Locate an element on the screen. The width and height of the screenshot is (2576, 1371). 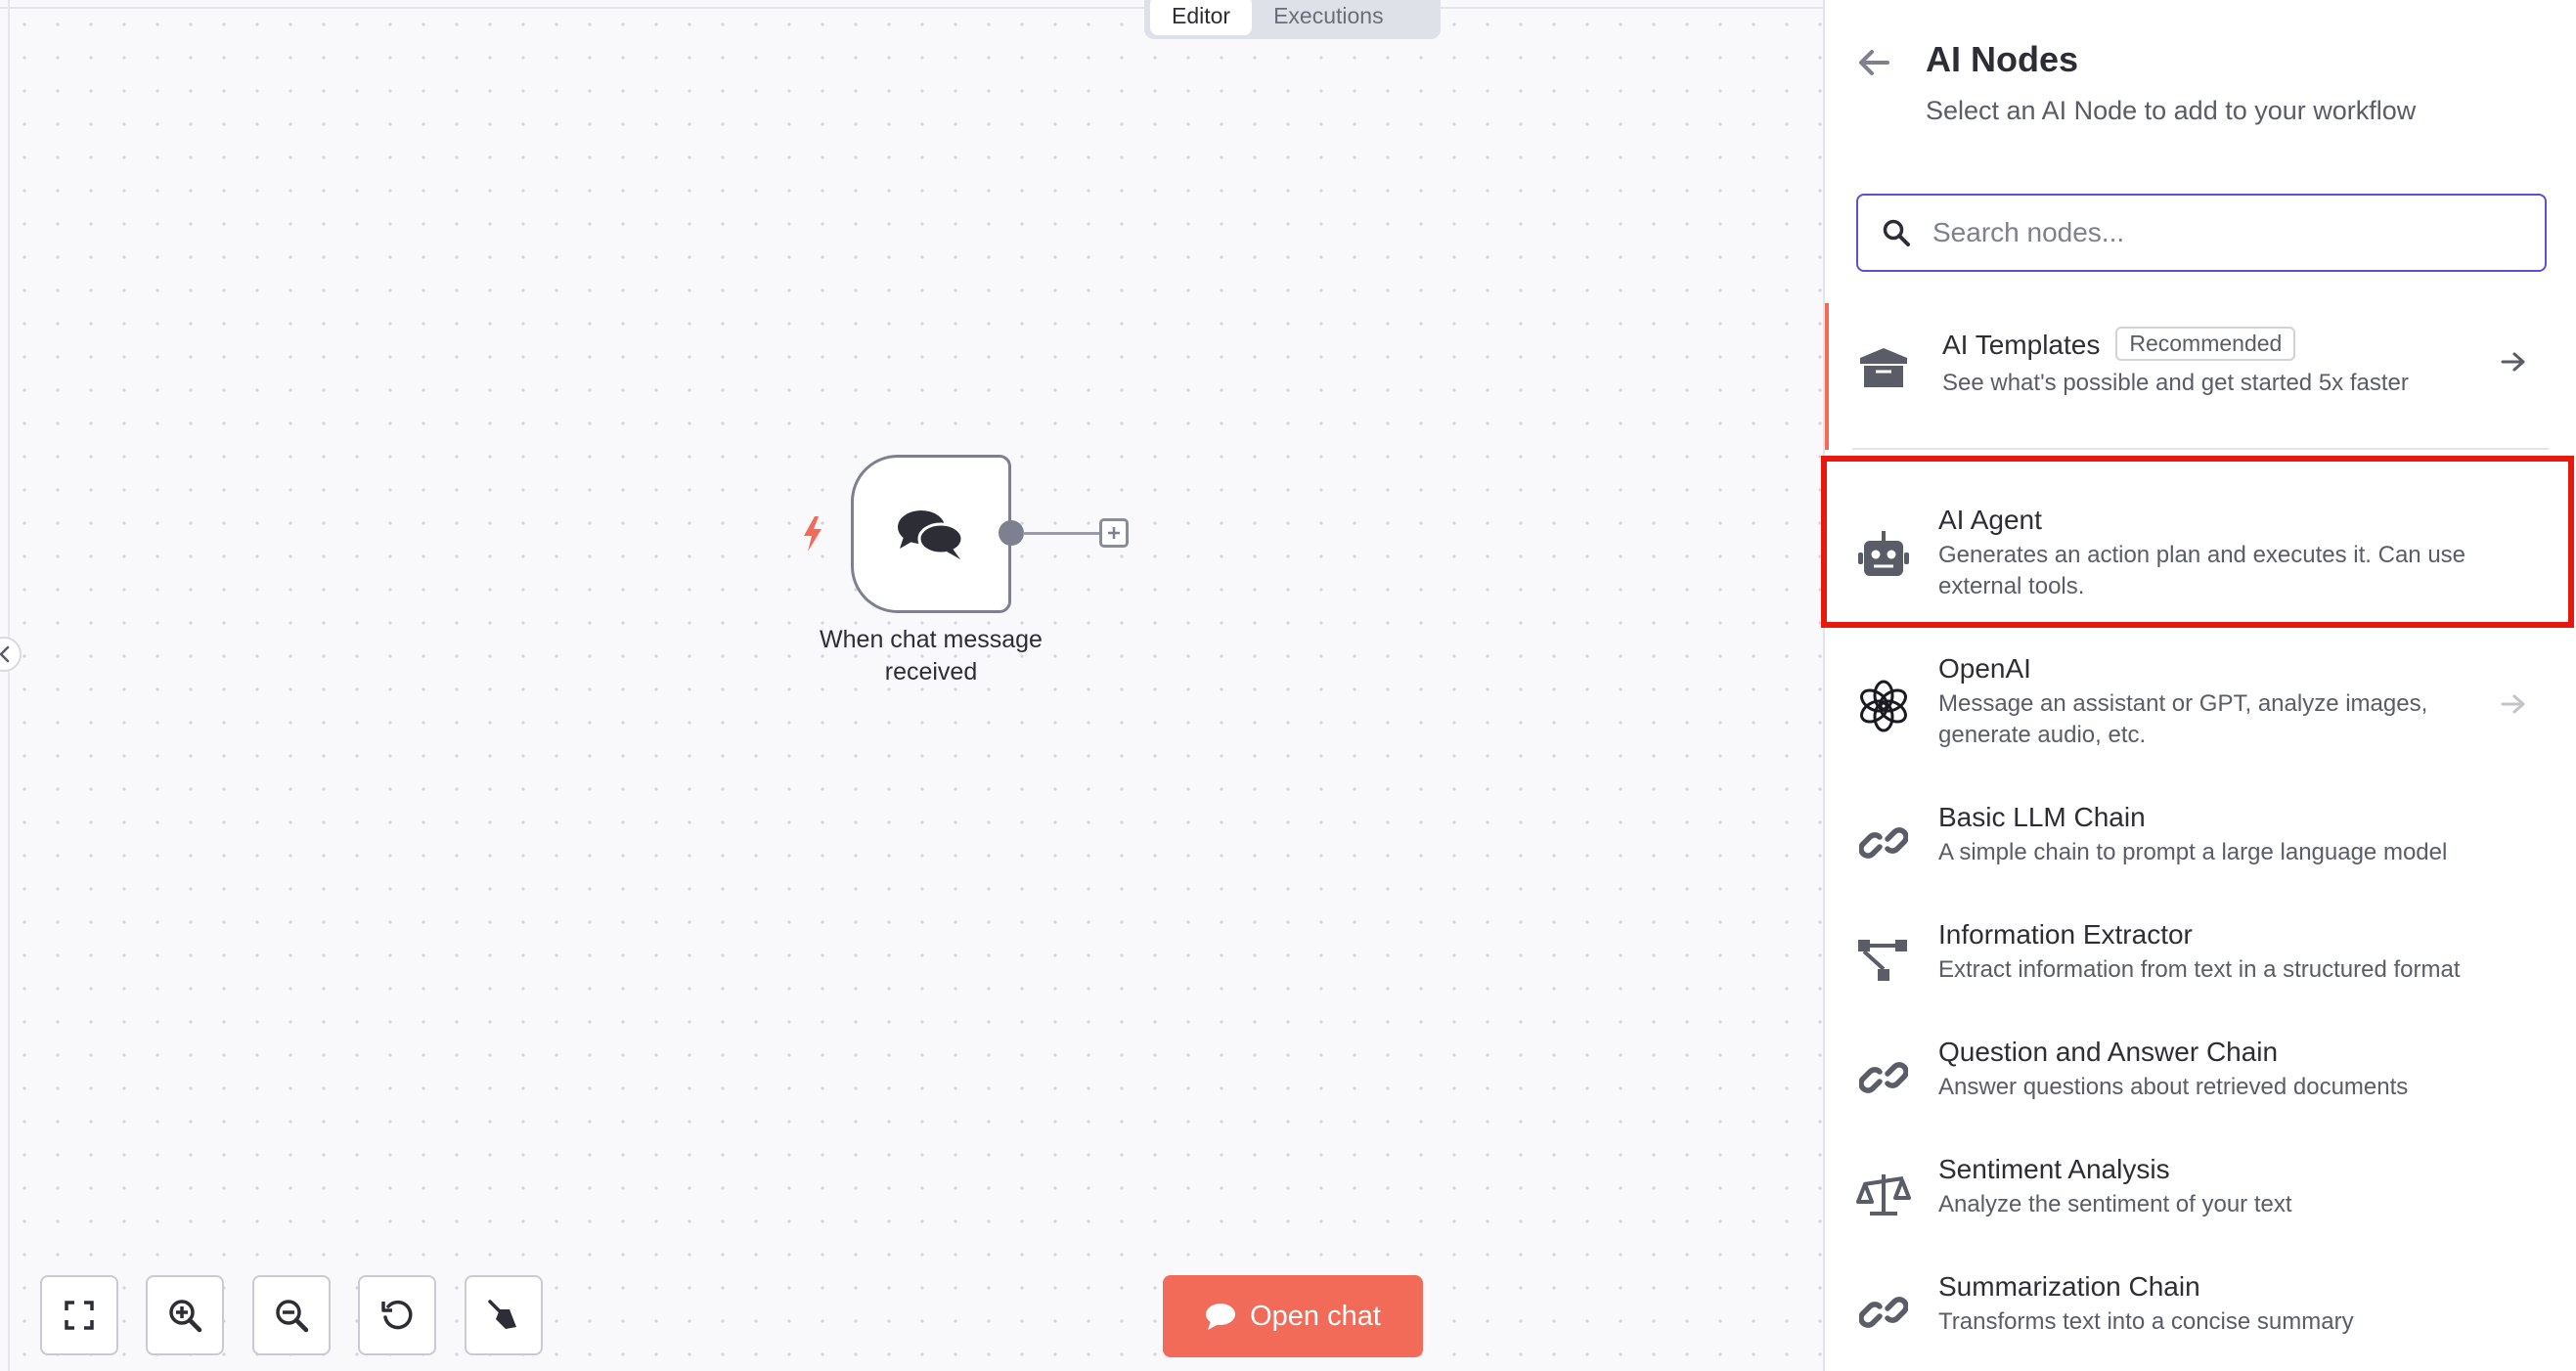
chat-bubble-icon is located at coordinates (1221, 1317).